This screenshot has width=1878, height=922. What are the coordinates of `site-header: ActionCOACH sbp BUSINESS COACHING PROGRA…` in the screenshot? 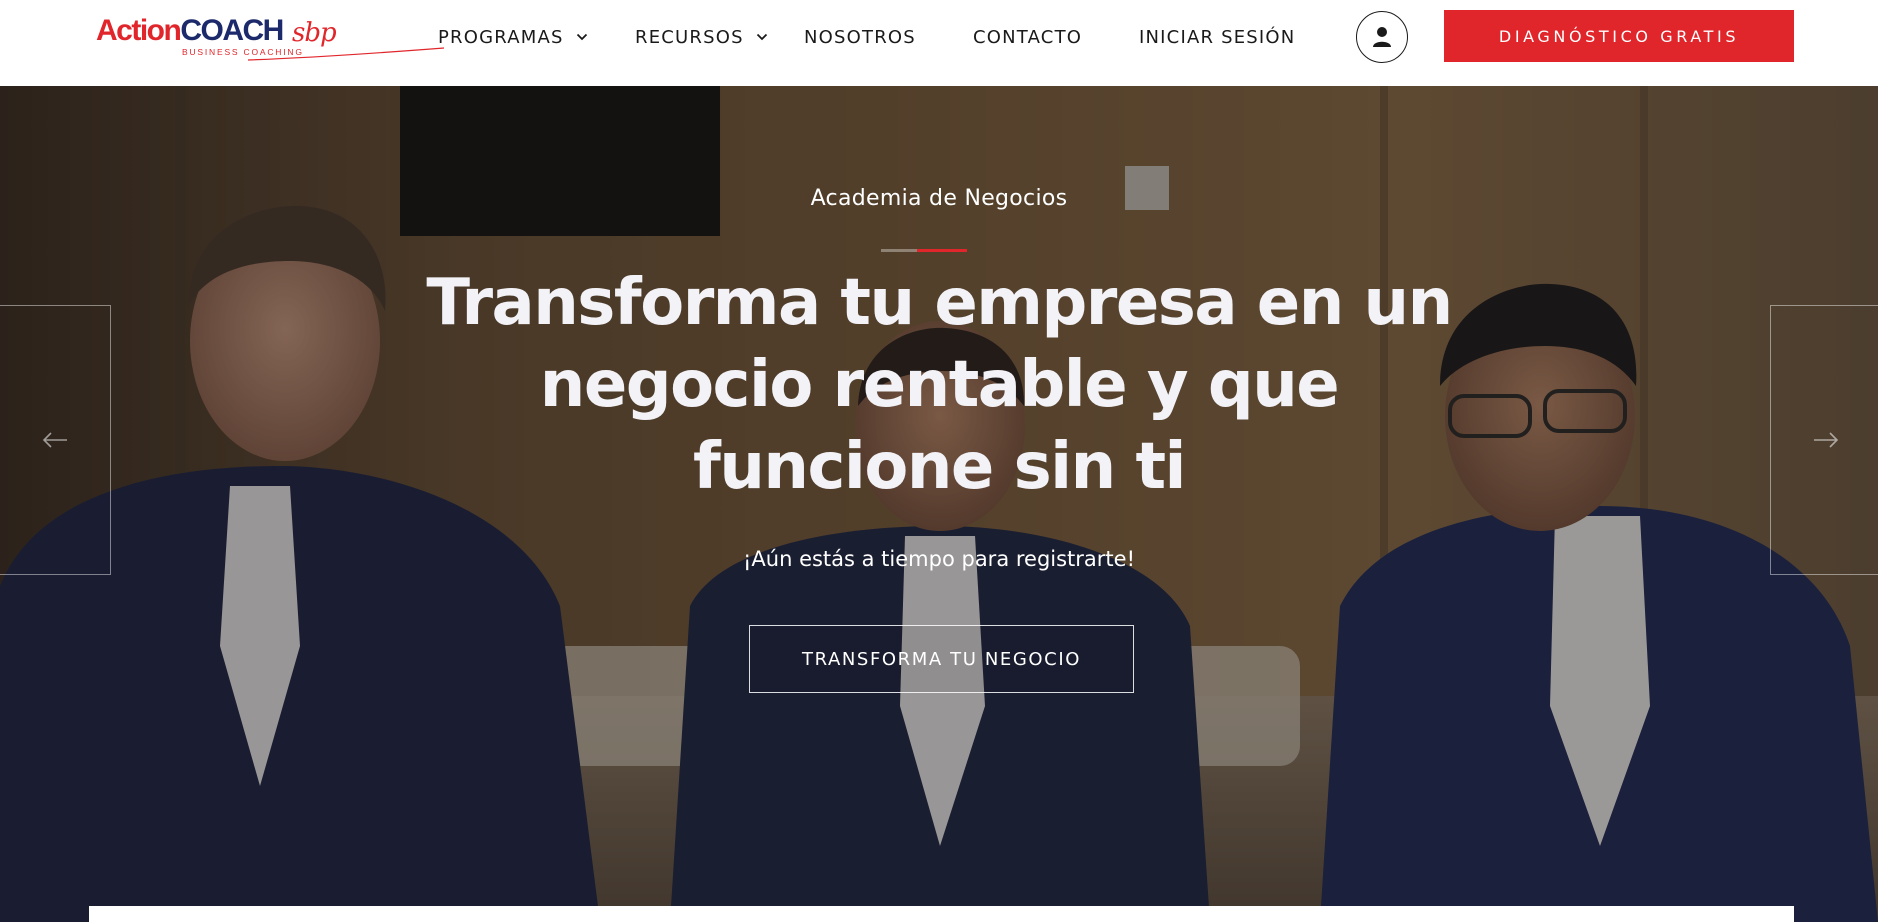 It's located at (939, 43).